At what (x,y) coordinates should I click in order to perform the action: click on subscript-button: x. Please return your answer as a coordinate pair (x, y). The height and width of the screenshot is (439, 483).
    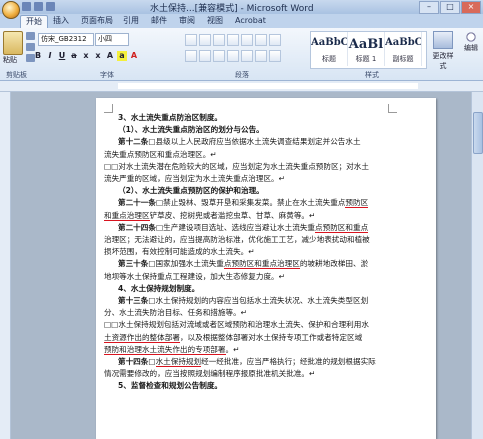
    Looking at the image, I should click on (86, 56).